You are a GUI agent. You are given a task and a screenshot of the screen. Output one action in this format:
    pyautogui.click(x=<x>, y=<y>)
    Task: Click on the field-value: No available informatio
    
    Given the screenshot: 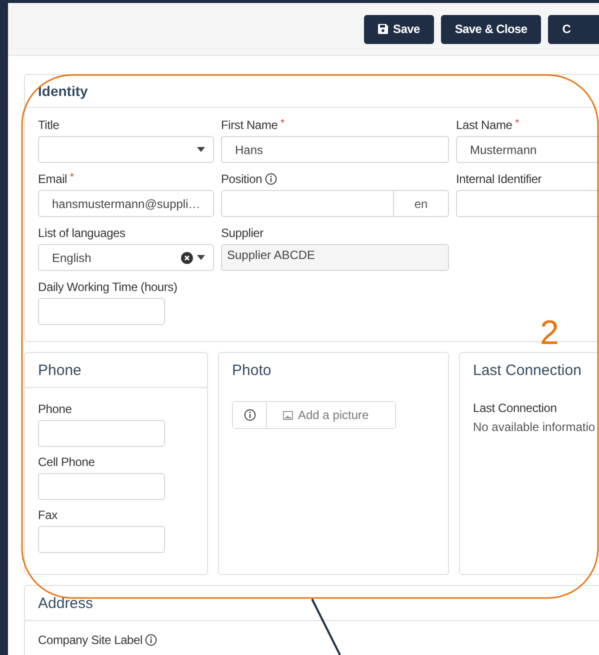 What is the action you would take?
    pyautogui.click(x=534, y=427)
    